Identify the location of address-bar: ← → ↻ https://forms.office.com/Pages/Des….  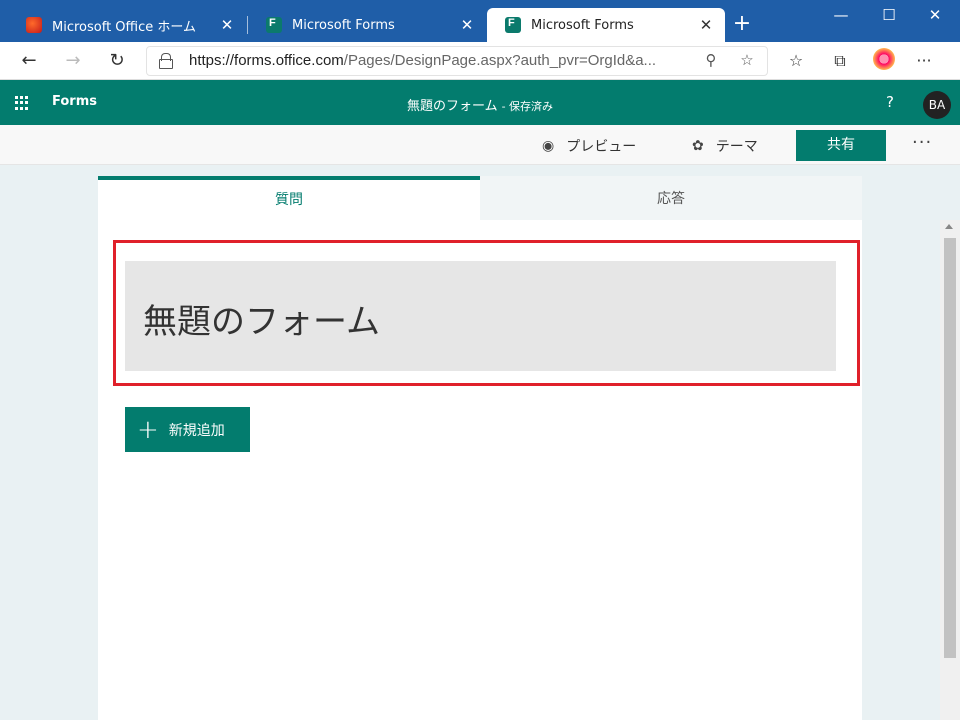
(480, 61).